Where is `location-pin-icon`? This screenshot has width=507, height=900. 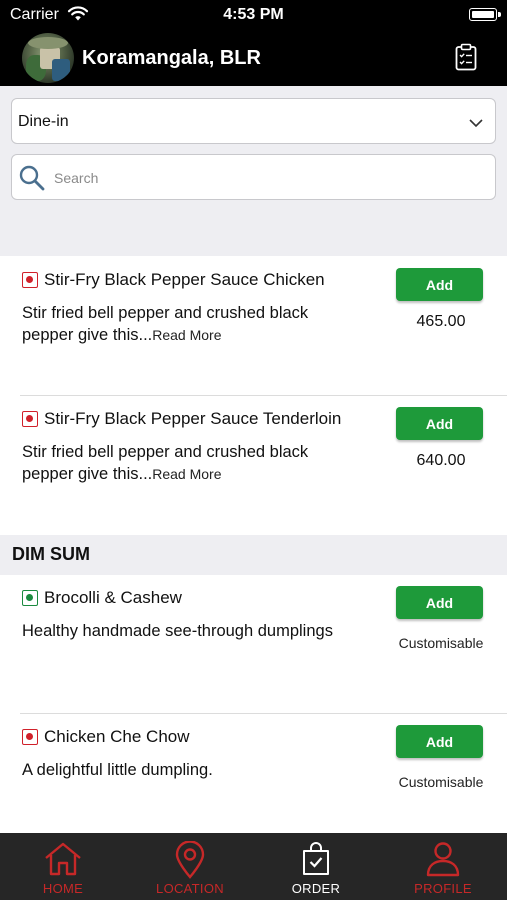
location-pin-icon is located at coordinates (190, 860).